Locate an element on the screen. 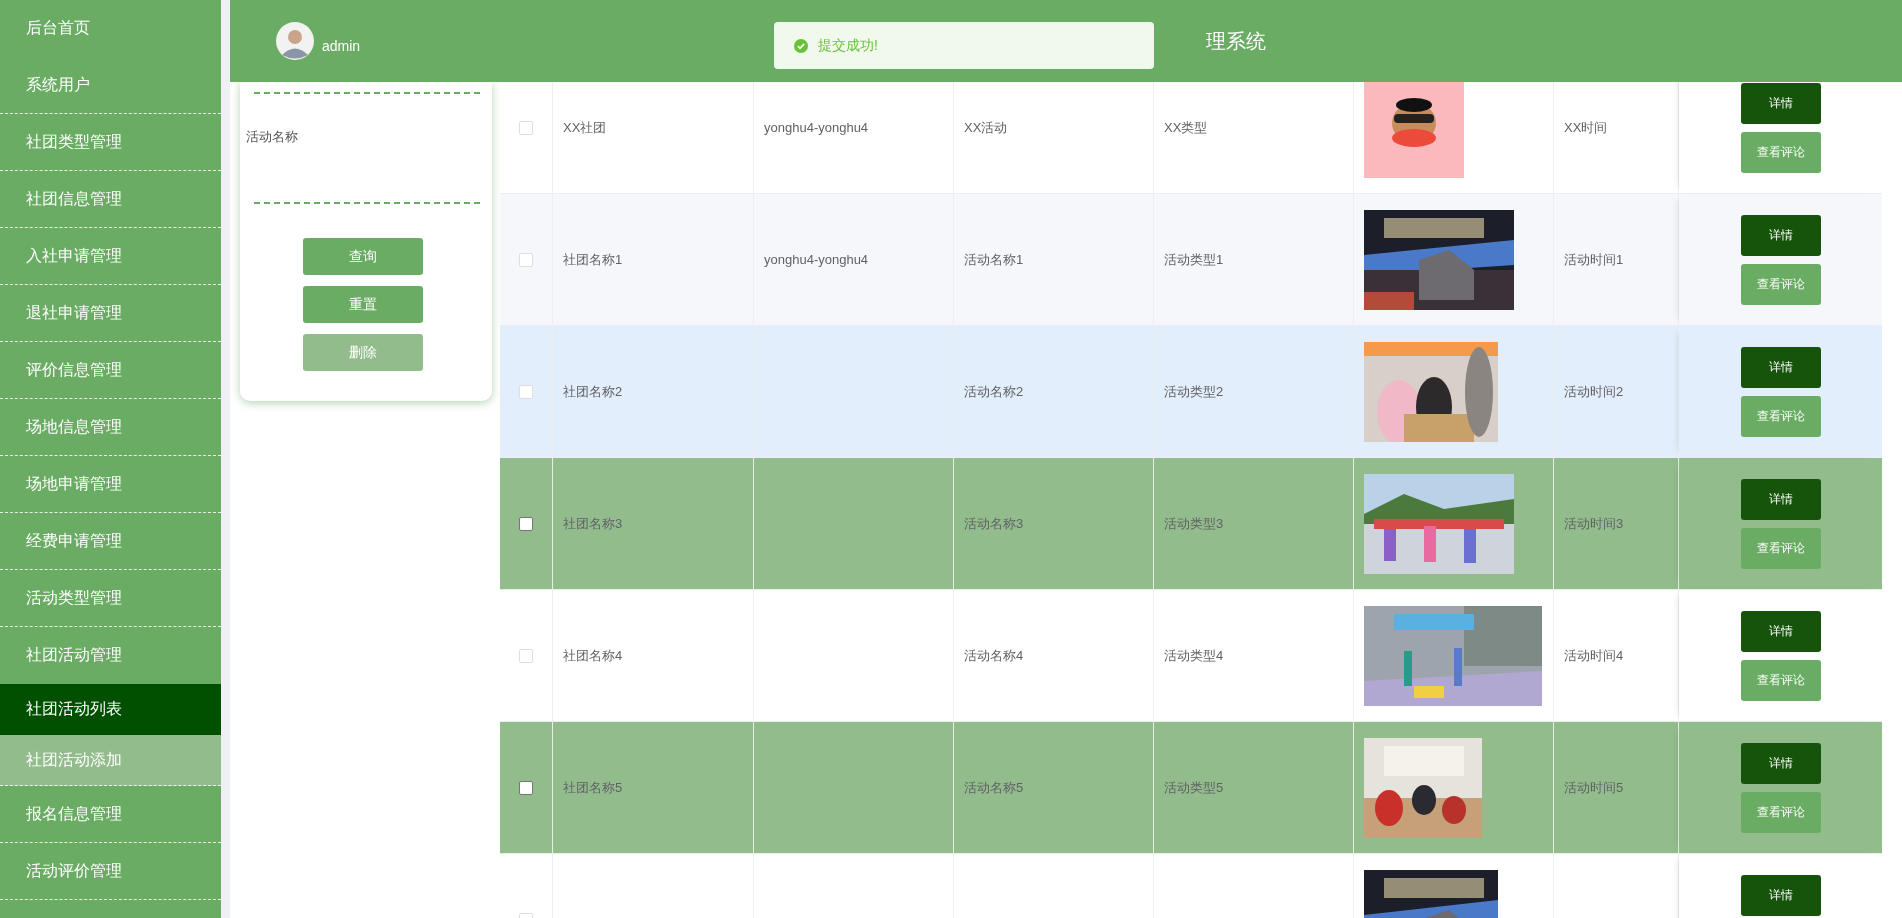  table-cell: 社团名称1 is located at coordinates (593, 259).